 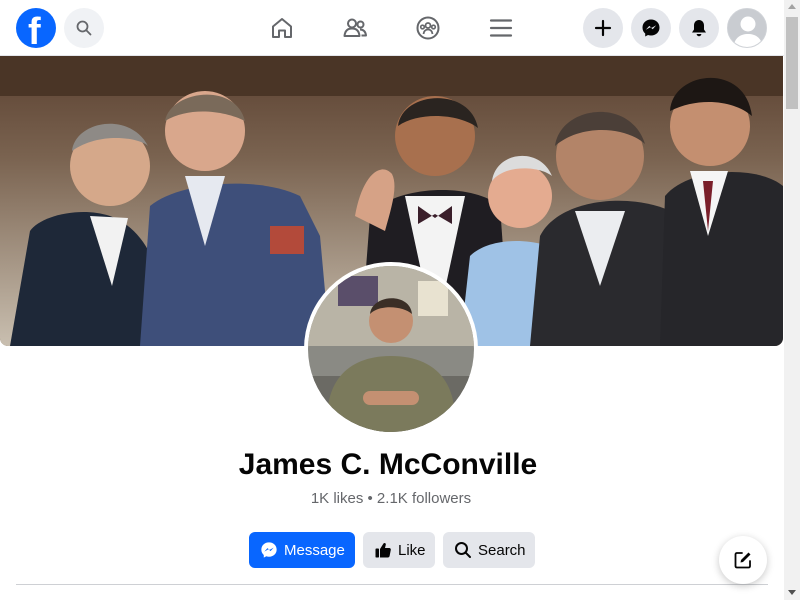 I want to click on plus-icon, so click(x=603, y=28).